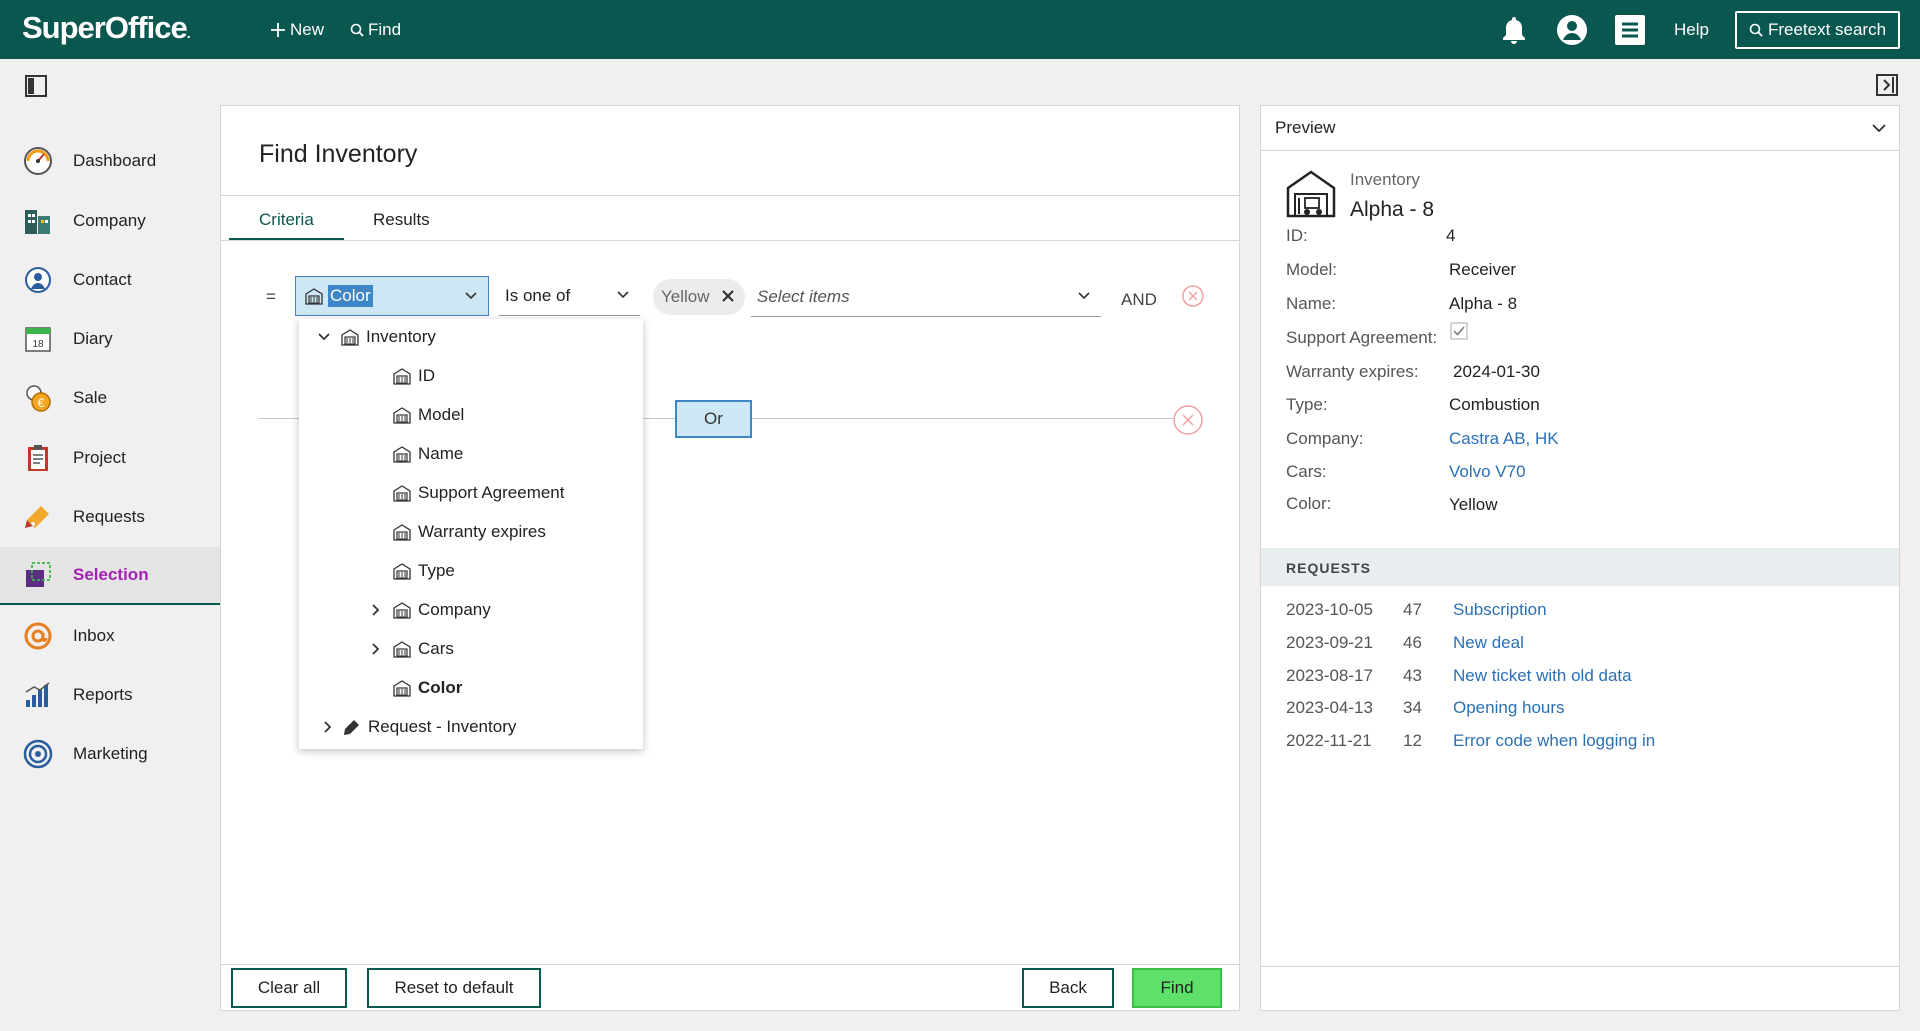 The image size is (1920, 1031). What do you see at coordinates (699, 297) in the screenshot?
I see `value-chip: Yellow` at bounding box center [699, 297].